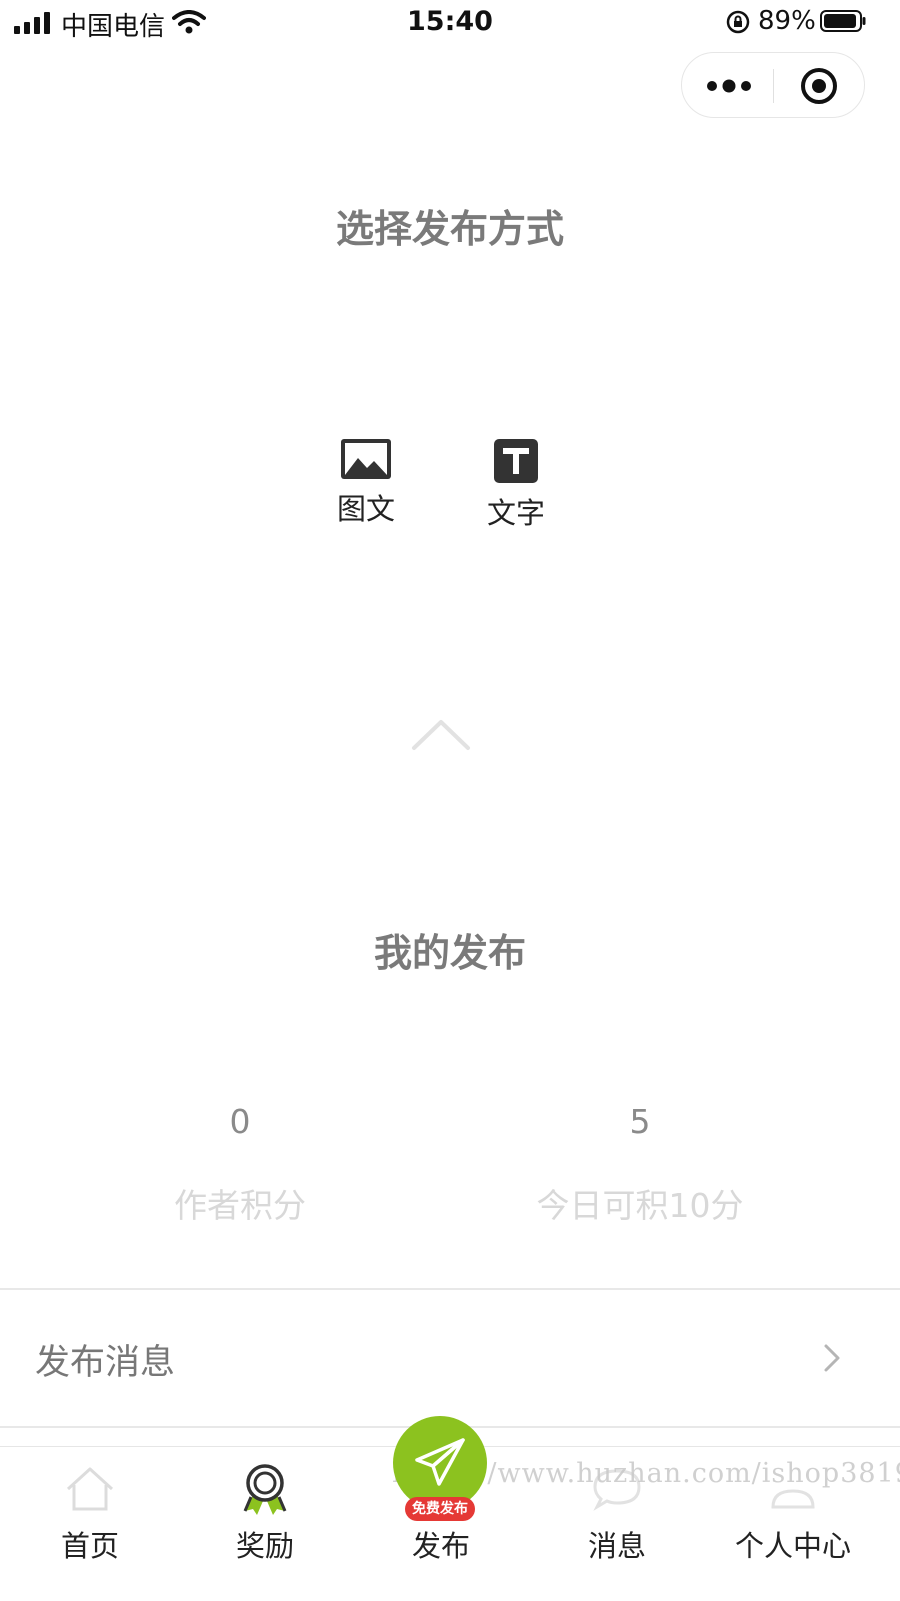 This screenshot has height=1601, width=900. Describe the element at coordinates (240, 1121) in the screenshot. I see `stat-value: 0` at that location.